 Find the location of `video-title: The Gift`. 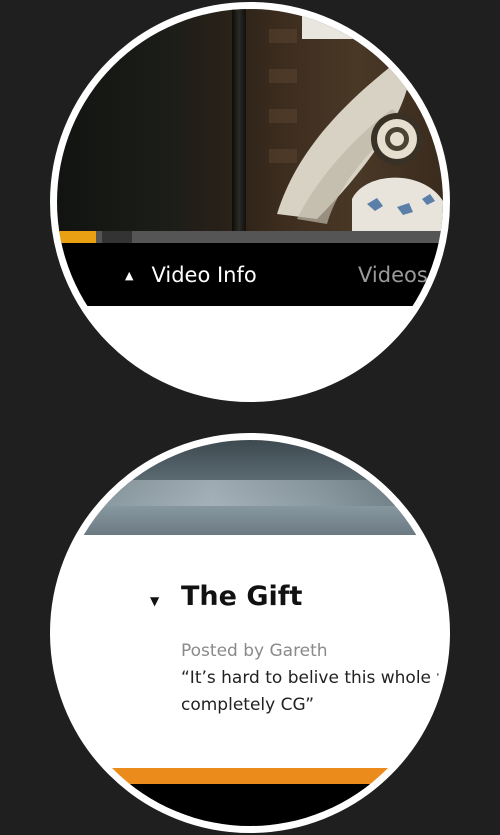

video-title: The Gift is located at coordinates (242, 596).